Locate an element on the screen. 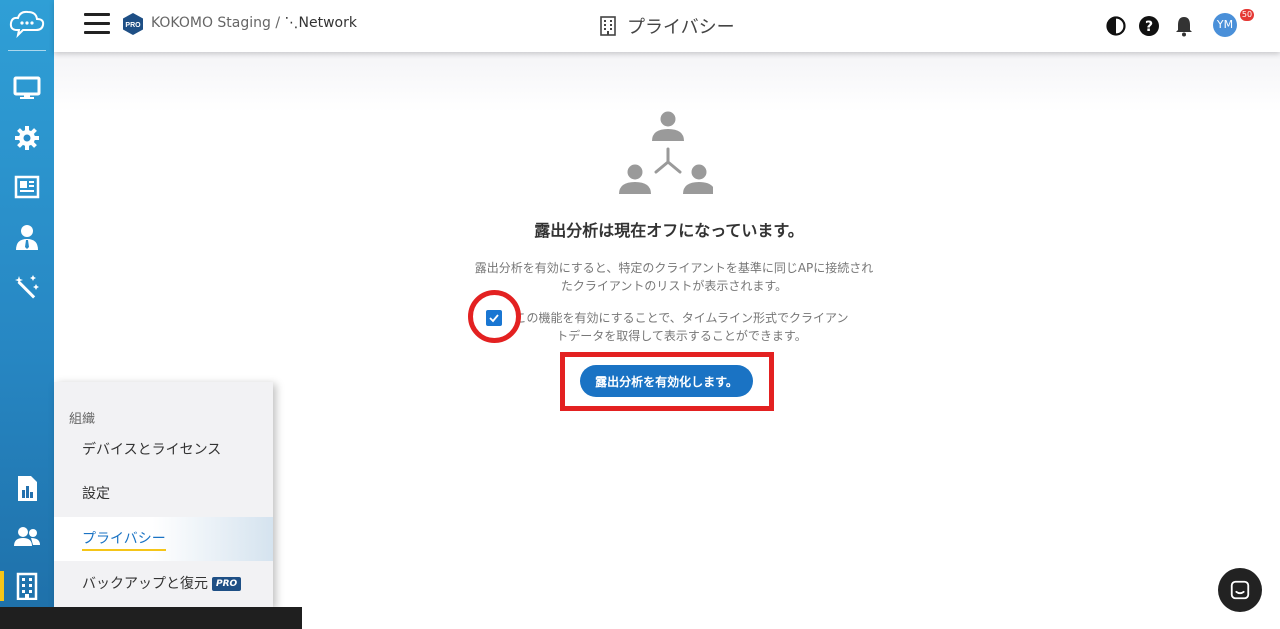 The width and height of the screenshot is (1280, 629). gear-icon is located at coordinates (27, 138).